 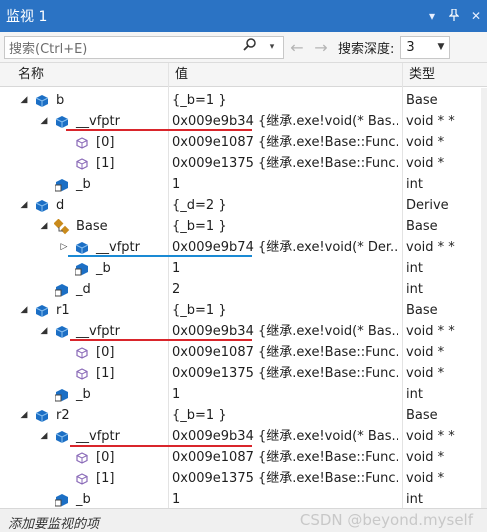 I want to click on search-depth-select: 3 ▼, so click(x=425, y=47).